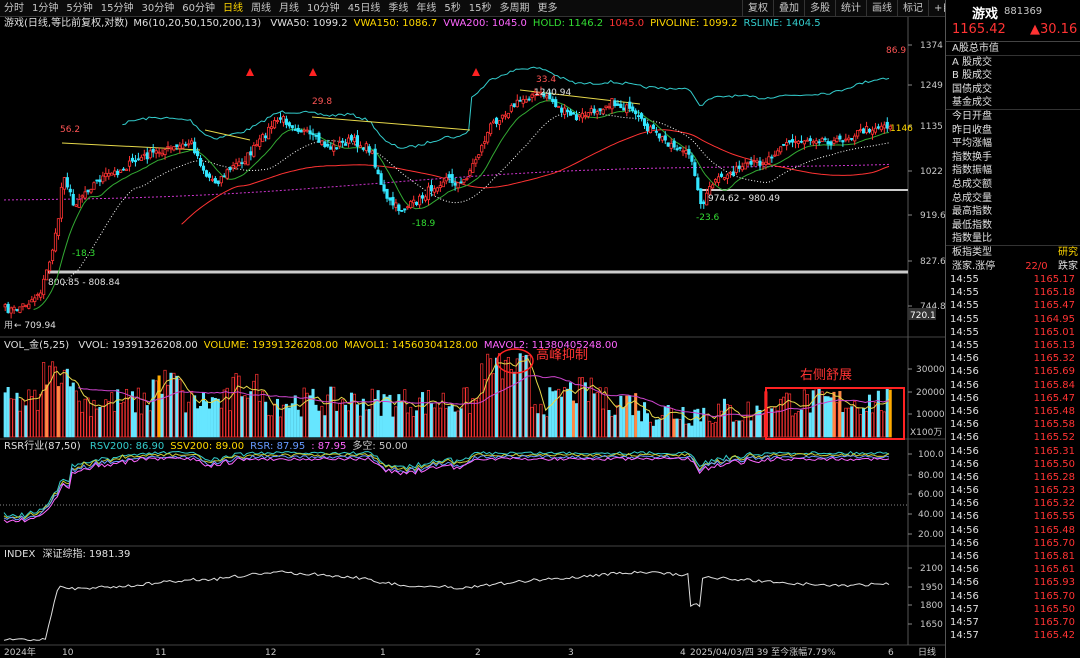 The height and width of the screenshot is (658, 1080). Describe the element at coordinates (472, 495) in the screenshot. I see `rsr-panel: 100.0 80.00 60.00 40.00 20.00` at that location.